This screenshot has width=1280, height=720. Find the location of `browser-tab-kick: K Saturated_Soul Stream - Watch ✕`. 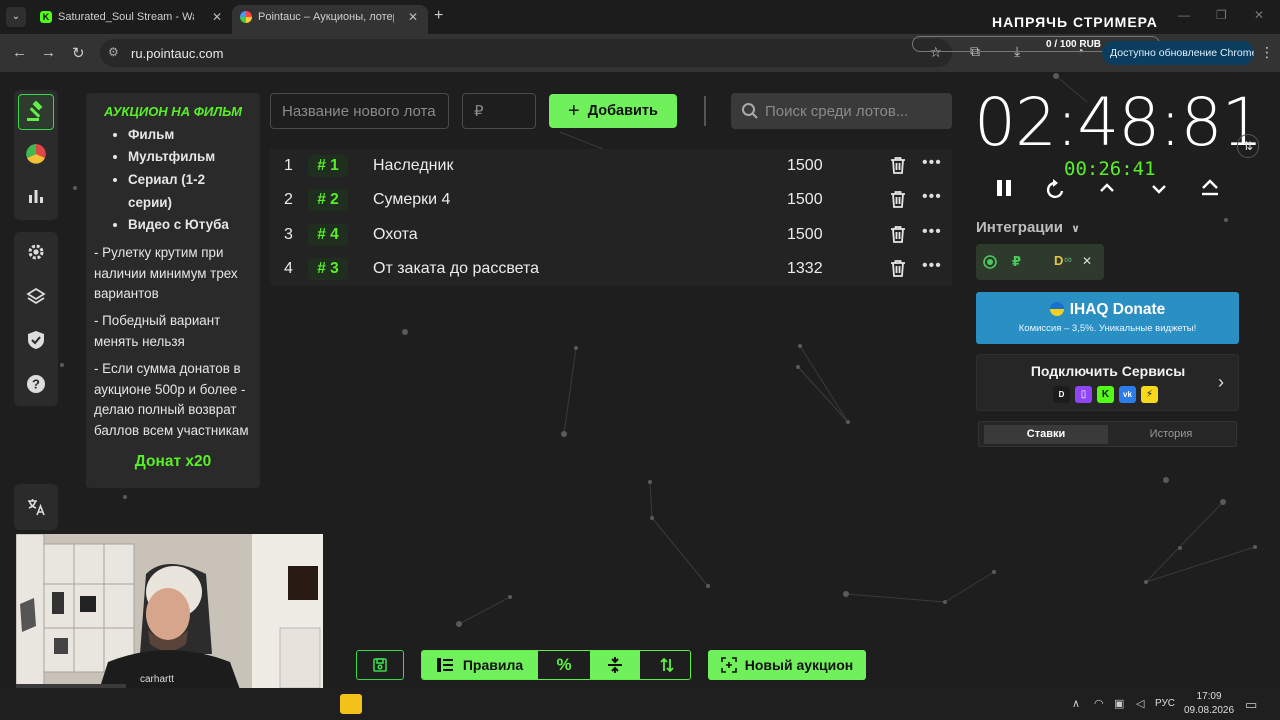

browser-tab-kick: K Saturated_Soul Stream - Watch ✕ is located at coordinates (132, 19).